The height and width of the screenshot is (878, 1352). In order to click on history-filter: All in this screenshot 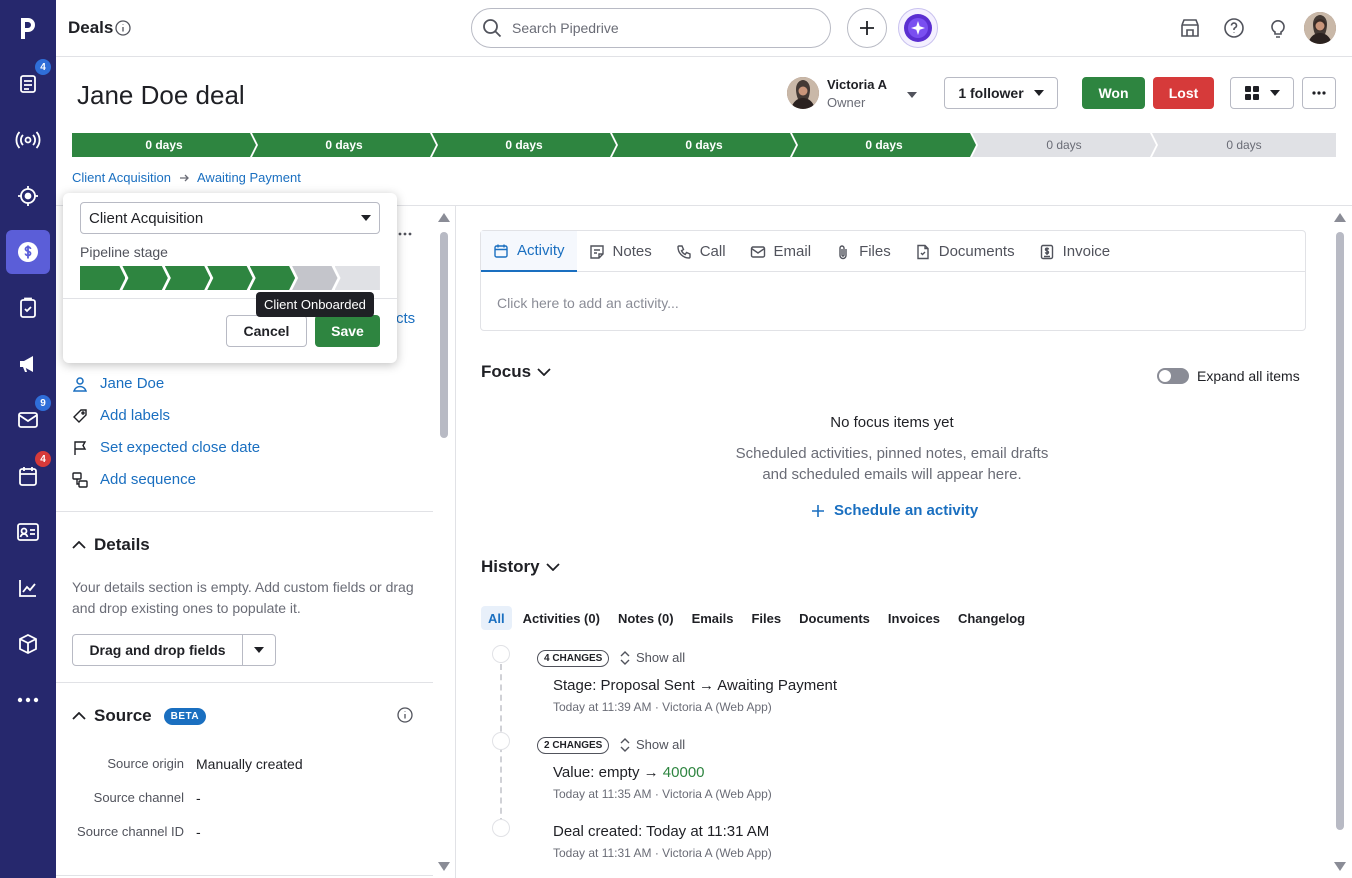, I will do `click(496, 618)`.